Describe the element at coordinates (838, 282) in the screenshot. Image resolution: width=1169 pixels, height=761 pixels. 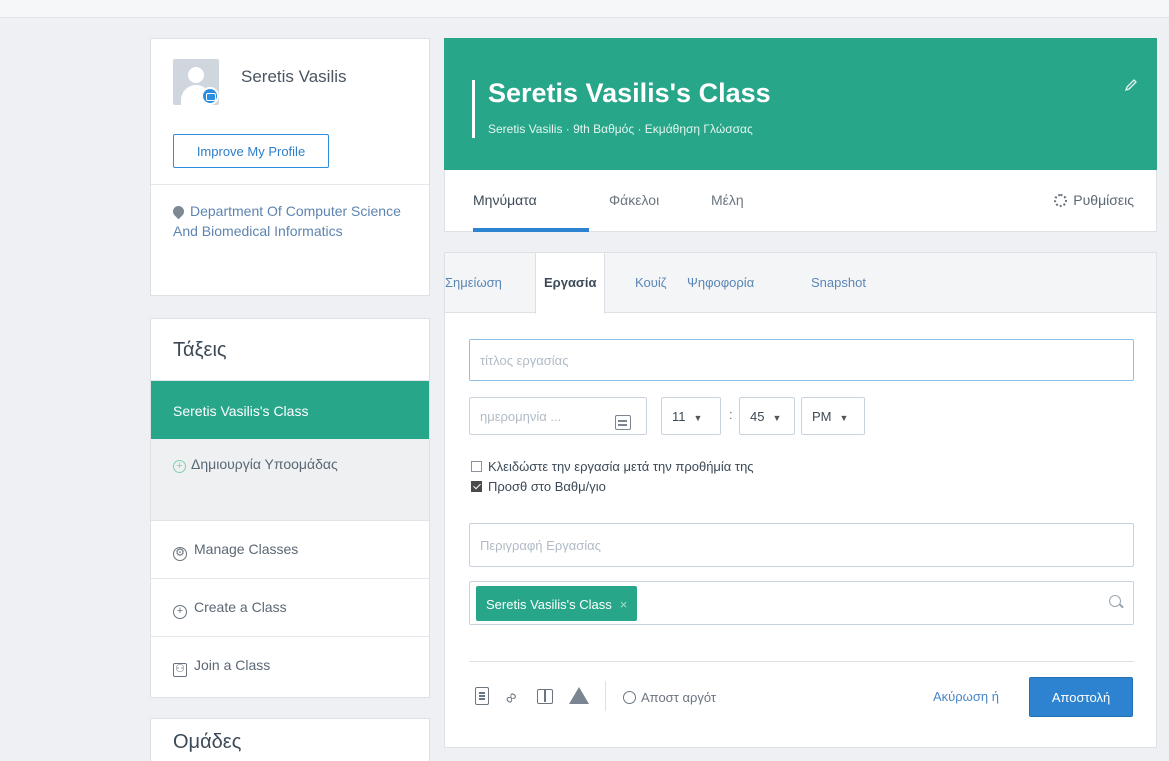
I see `tab-snapshot: Snapshot` at that location.